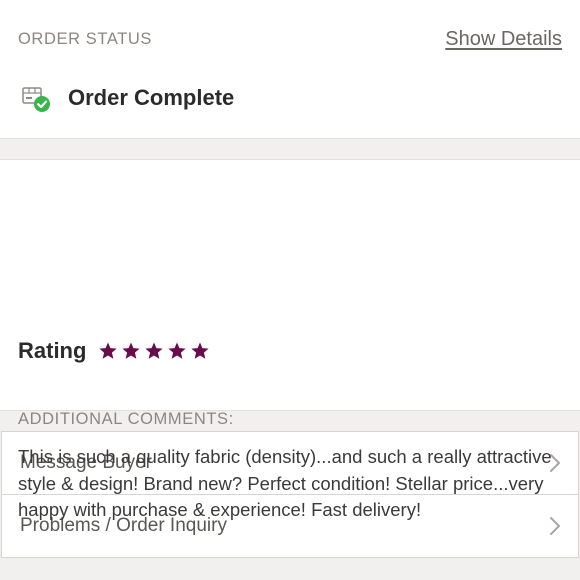 This screenshot has width=580, height=580. What do you see at coordinates (36, 98) in the screenshot?
I see `package-complete-icon` at bounding box center [36, 98].